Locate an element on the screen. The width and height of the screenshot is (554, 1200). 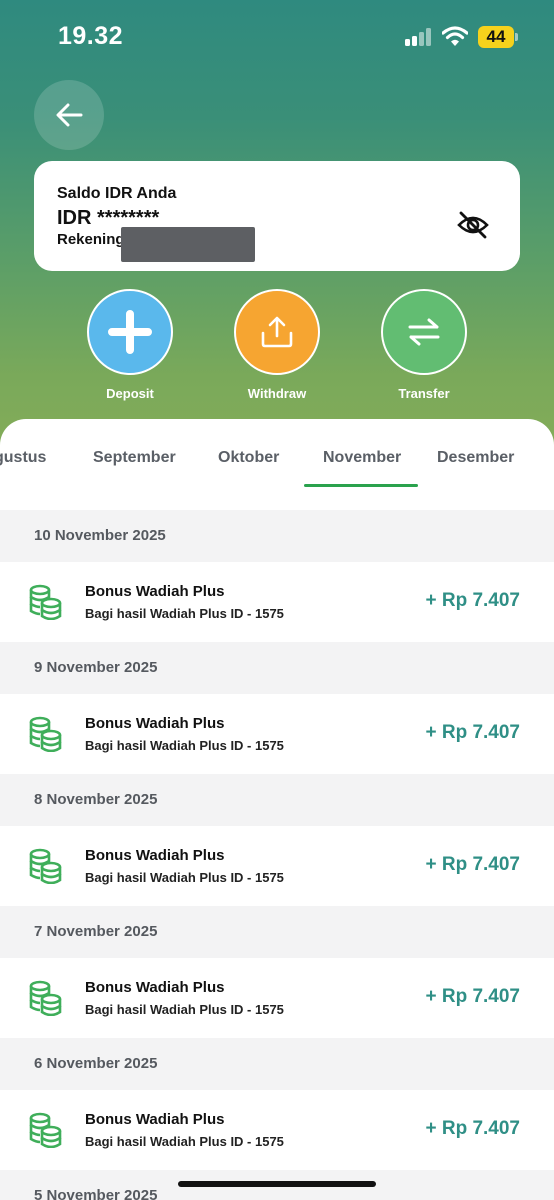
upload-icon is located at coordinates (277, 332).